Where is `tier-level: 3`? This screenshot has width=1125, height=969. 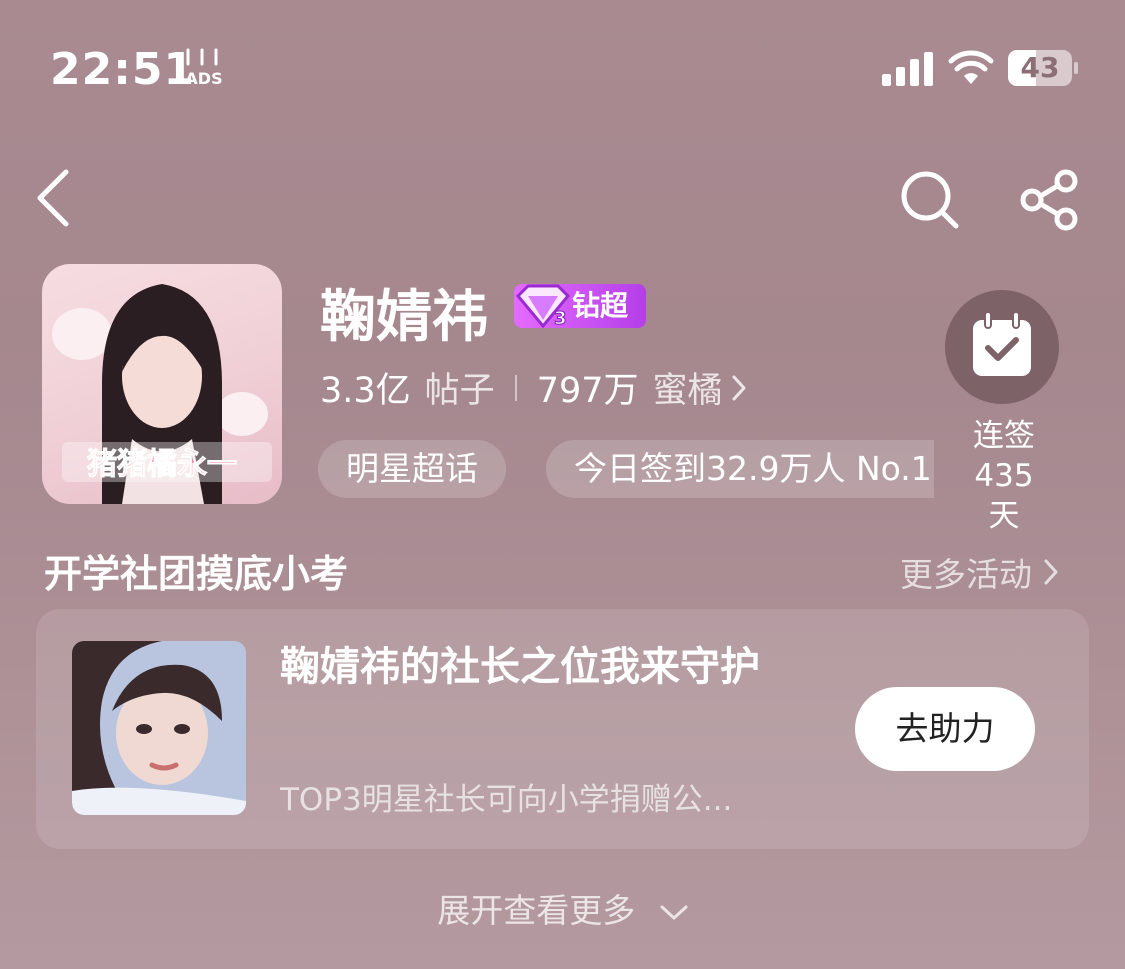
tier-level: 3 is located at coordinates (560, 318).